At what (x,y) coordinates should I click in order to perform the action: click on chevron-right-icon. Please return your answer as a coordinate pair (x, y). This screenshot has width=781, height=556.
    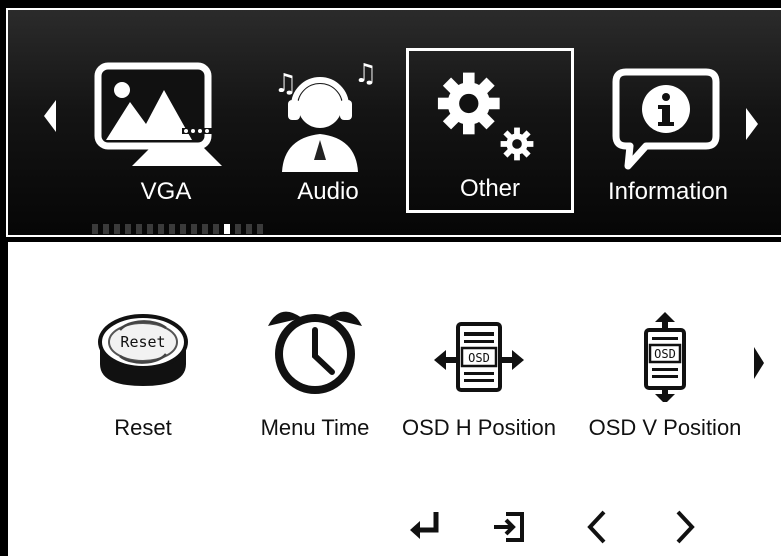
    Looking at the image, I should click on (685, 527).